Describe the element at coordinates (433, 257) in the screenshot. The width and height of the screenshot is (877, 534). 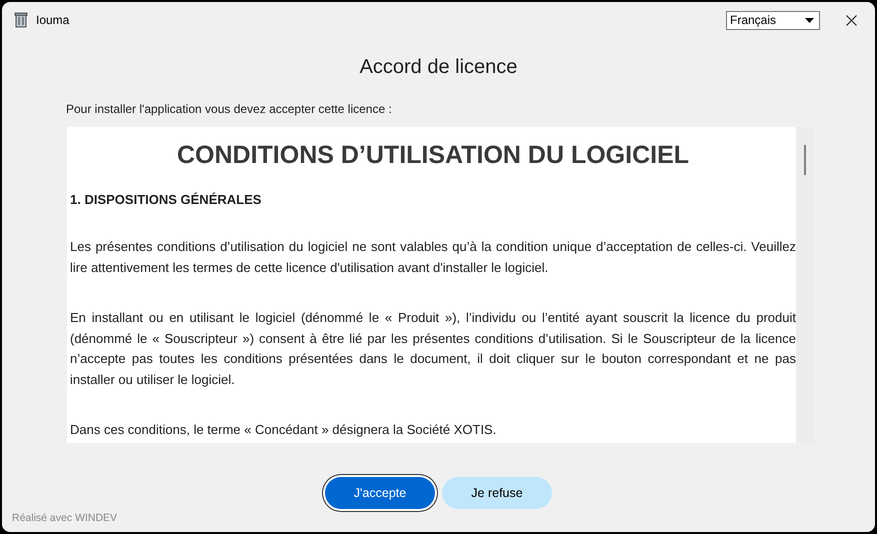
I see `license-paragraph: Les présentes conditions d’utilisation du logiciel ne sont valables qu’à la condition unique d’acceptation de celles-ci. Veuillez lire attentivement les termes de cette licence d'utilisation avant d'installer le logiciel.` at that location.